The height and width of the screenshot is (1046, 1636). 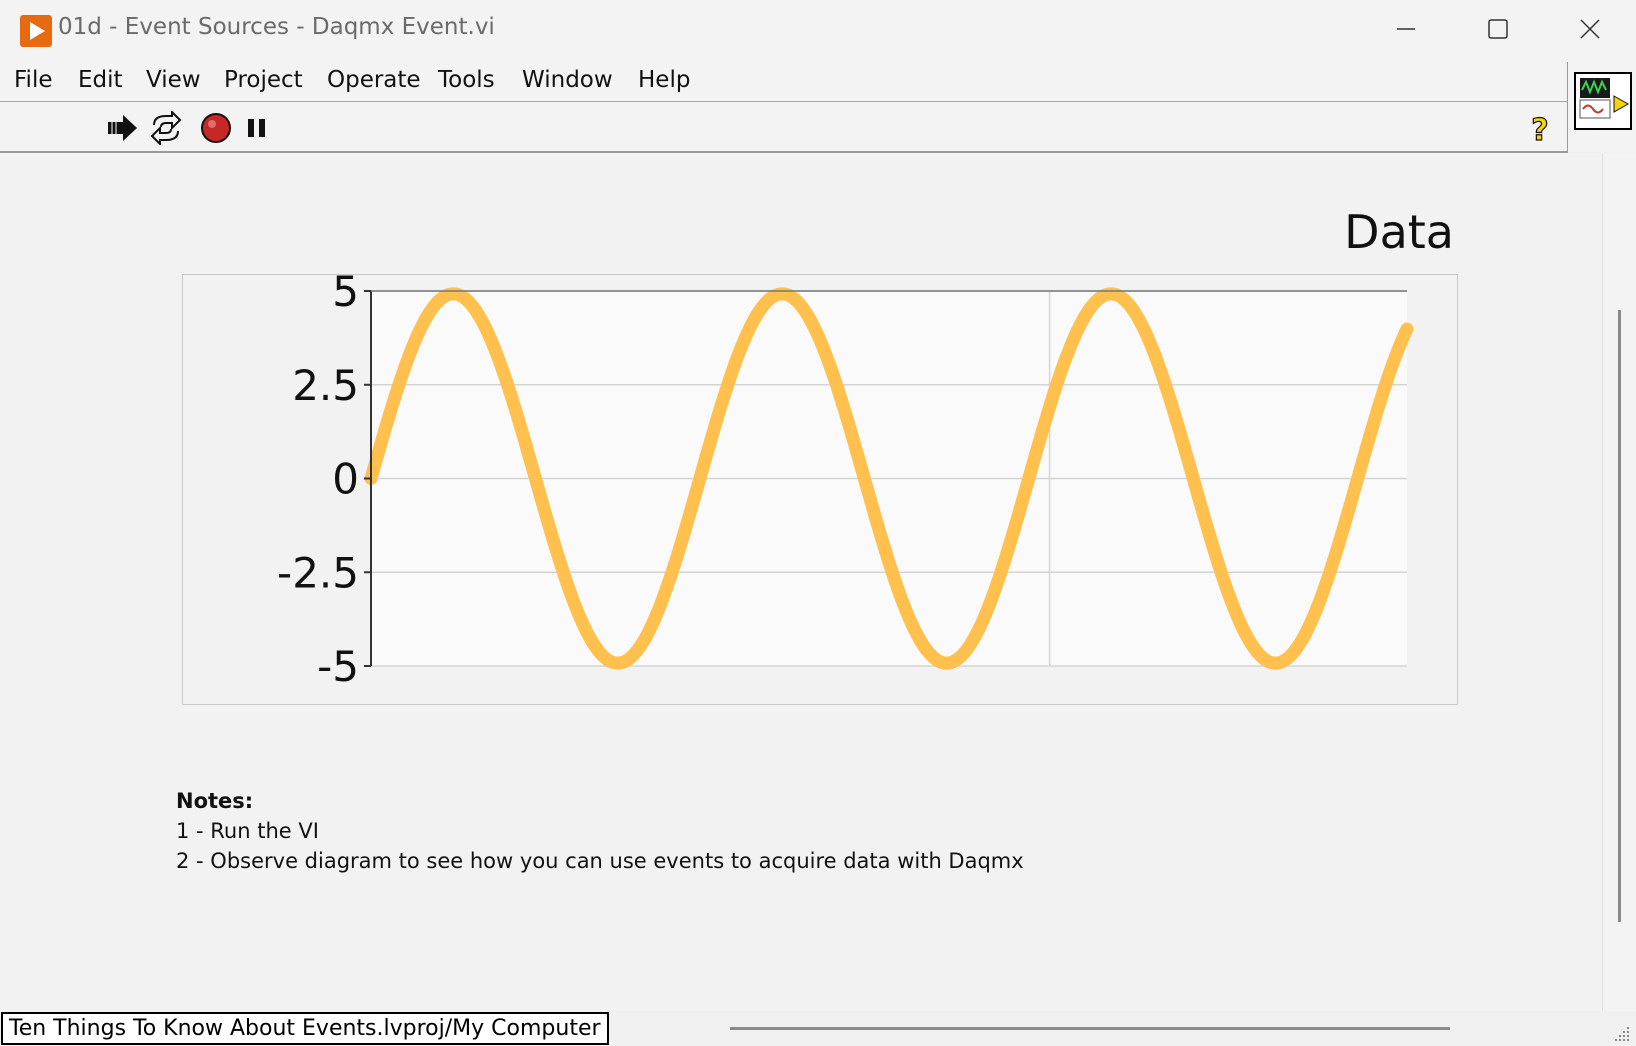 What do you see at coordinates (318, 572) in the screenshot?
I see `y-tick-label: -2.5` at bounding box center [318, 572].